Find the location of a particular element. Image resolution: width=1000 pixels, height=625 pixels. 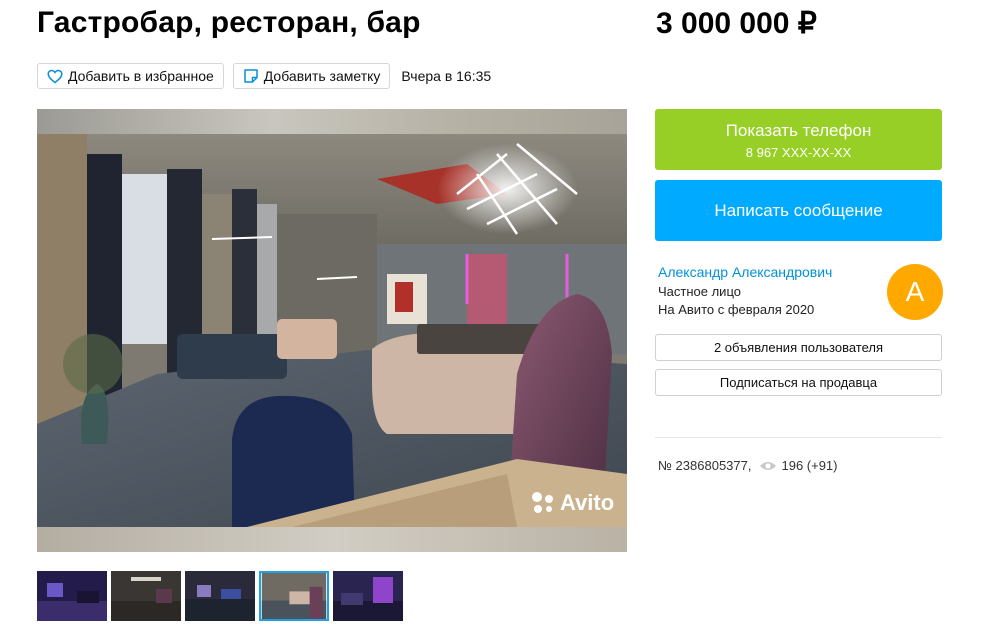

add-note-label: Добавить заметку is located at coordinates (322, 76).